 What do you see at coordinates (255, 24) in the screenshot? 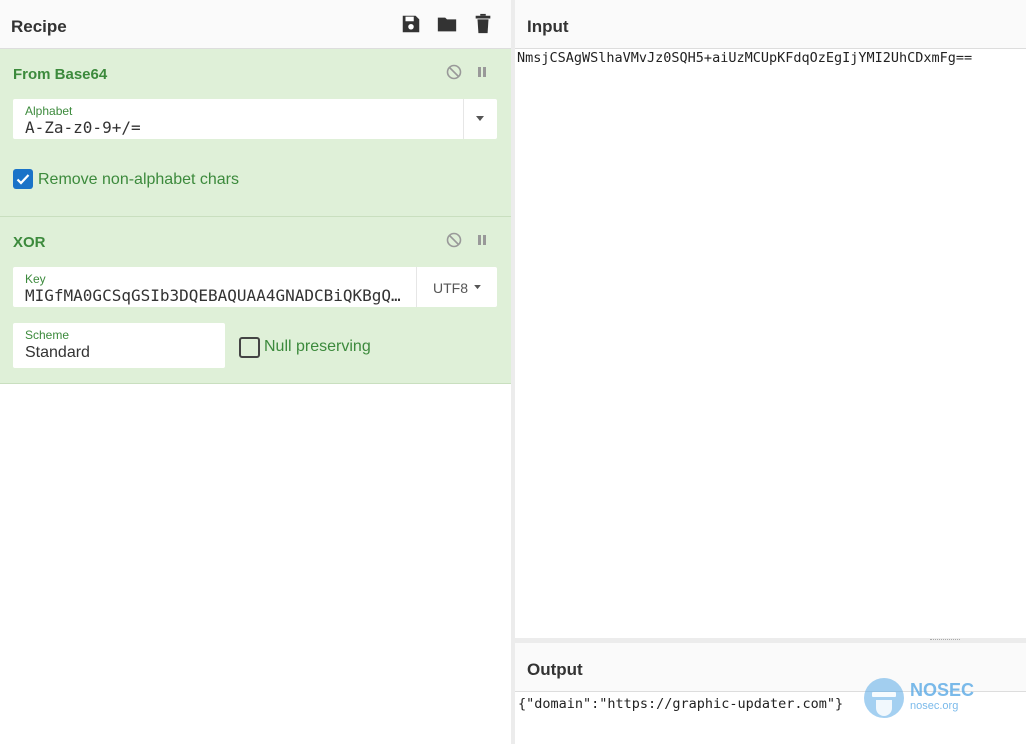
I see `recipe-header: Recipe` at bounding box center [255, 24].